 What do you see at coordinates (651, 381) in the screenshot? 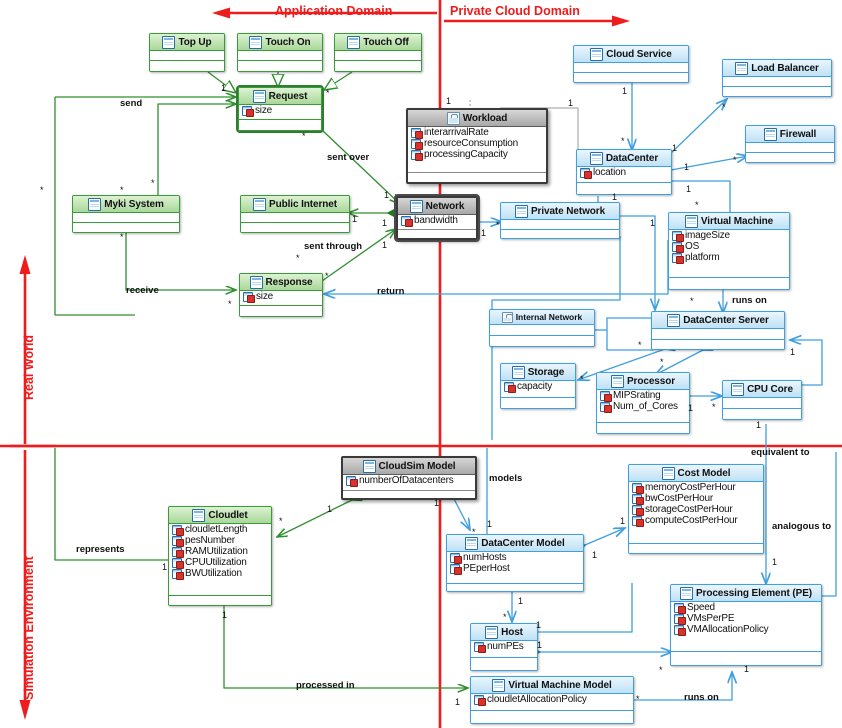
I see `class-title: Processor` at bounding box center [651, 381].